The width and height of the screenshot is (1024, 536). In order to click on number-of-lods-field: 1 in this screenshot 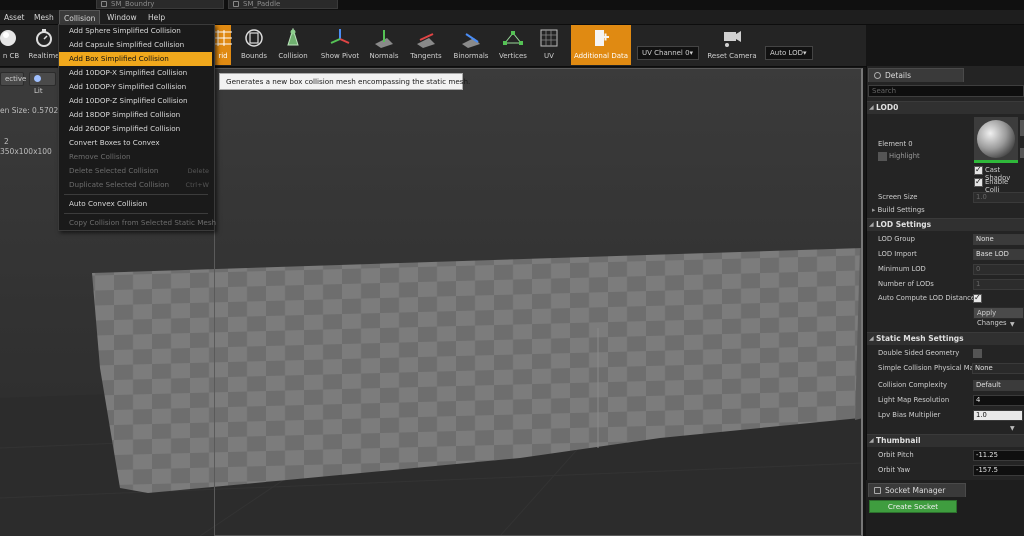, I will do `click(998, 284)`.